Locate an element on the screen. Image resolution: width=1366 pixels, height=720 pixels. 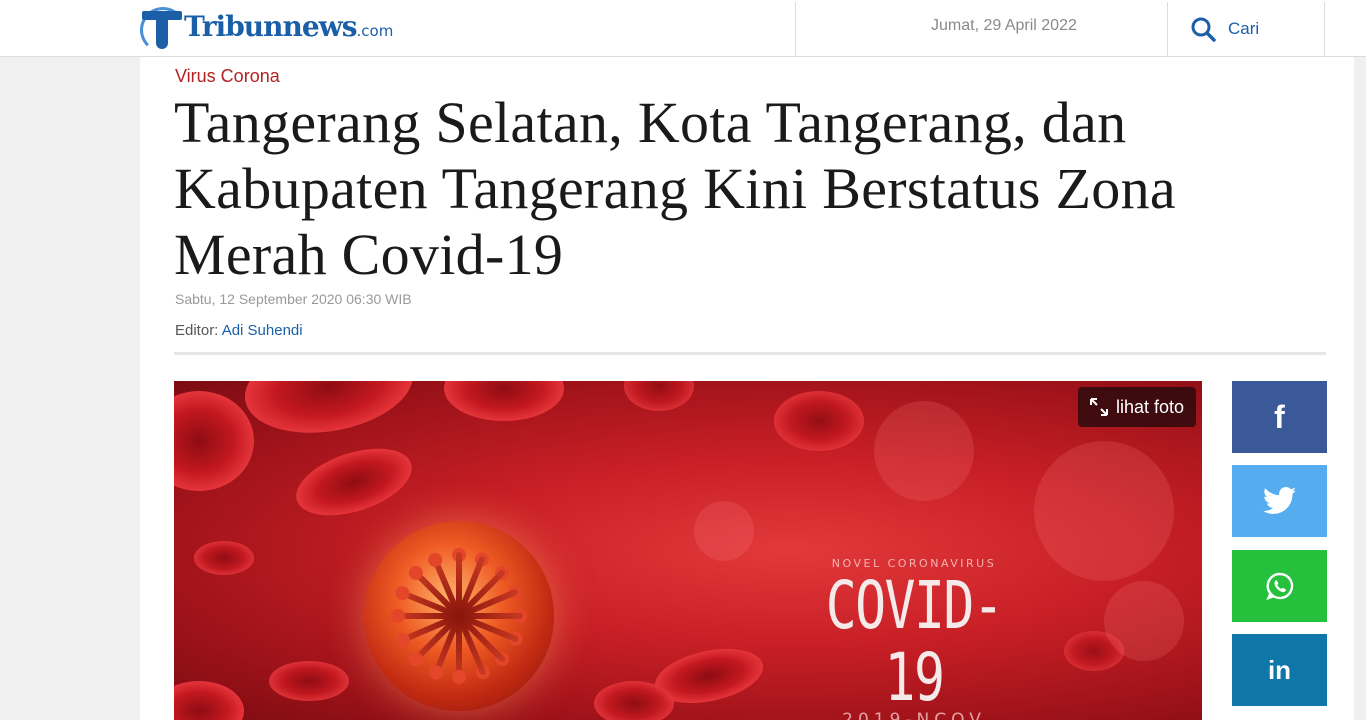
editor-name-link: Adi Suhendi is located at coordinates (262, 330).